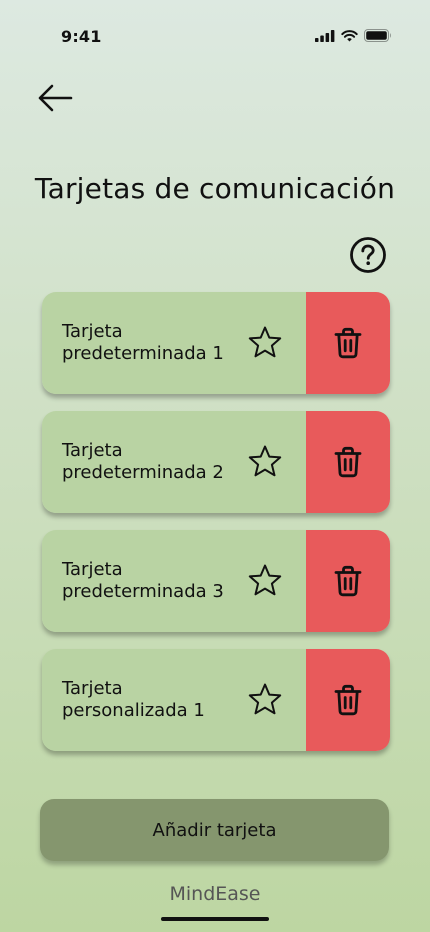 This screenshot has height=932, width=430. What do you see at coordinates (215, 30) in the screenshot?
I see `status-bar: 9:41` at bounding box center [215, 30].